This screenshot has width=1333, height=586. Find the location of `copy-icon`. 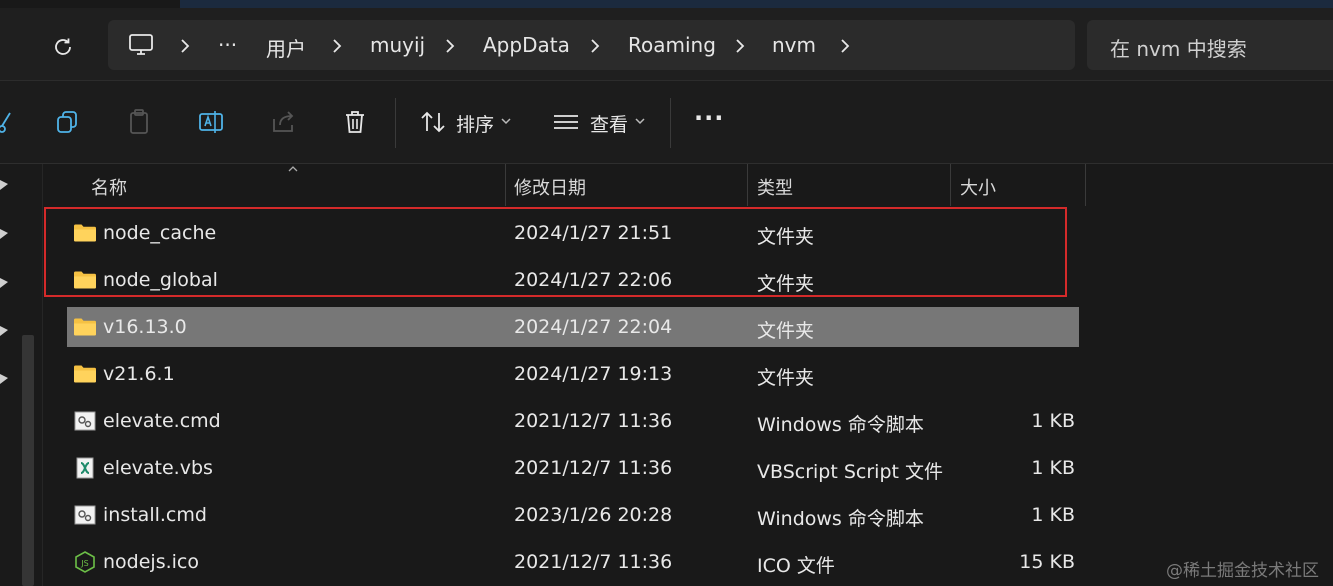

copy-icon is located at coordinates (68, 122).